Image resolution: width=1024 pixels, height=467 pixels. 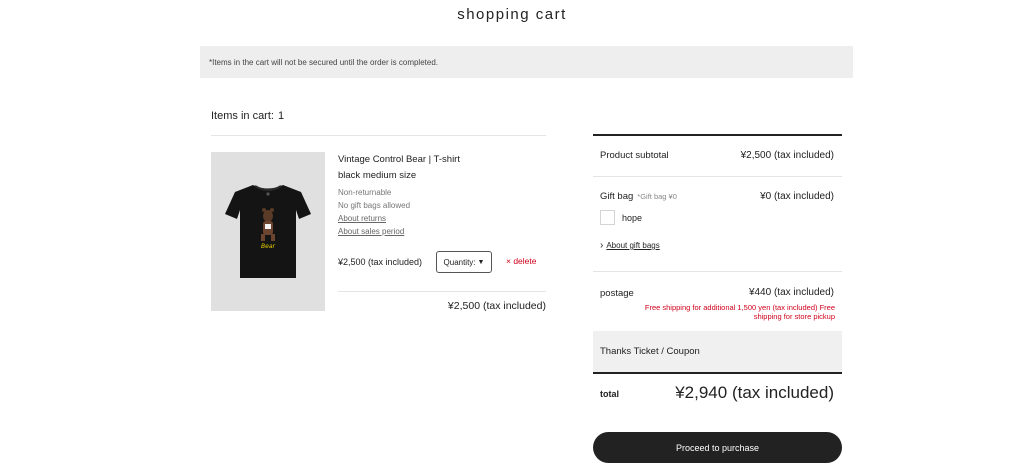 I want to click on giftbag-label: Gift bag, so click(x=617, y=196).